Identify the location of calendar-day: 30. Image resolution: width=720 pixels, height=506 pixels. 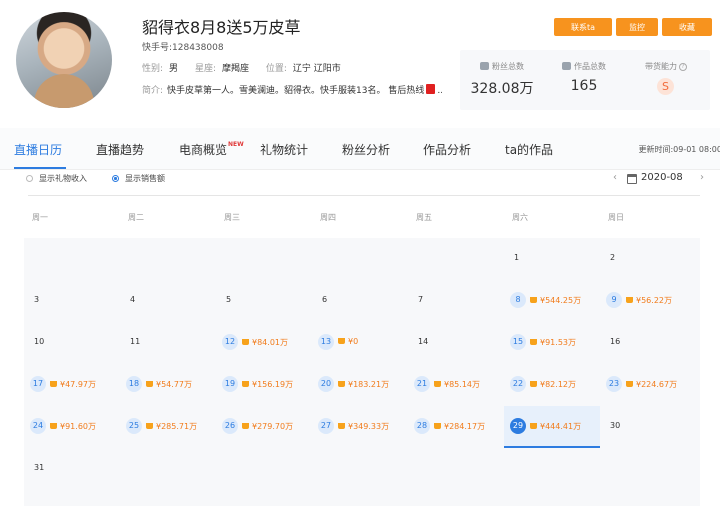
(648, 427).